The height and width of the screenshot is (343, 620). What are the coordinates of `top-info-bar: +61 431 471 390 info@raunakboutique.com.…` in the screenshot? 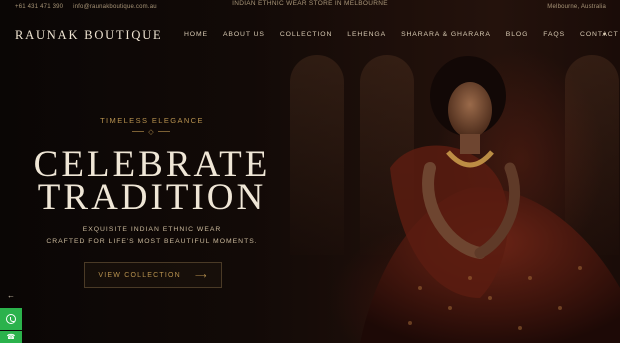 It's located at (310, 7).